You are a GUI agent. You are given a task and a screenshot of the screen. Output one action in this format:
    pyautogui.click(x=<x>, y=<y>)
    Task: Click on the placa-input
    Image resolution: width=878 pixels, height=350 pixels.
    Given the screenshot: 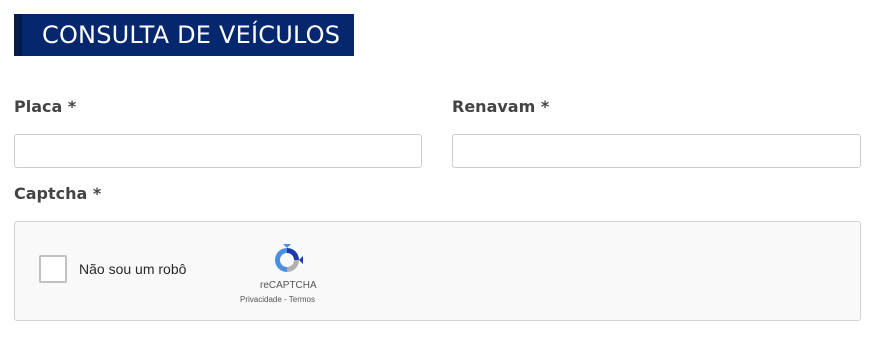 What is the action you would take?
    pyautogui.click(x=218, y=151)
    